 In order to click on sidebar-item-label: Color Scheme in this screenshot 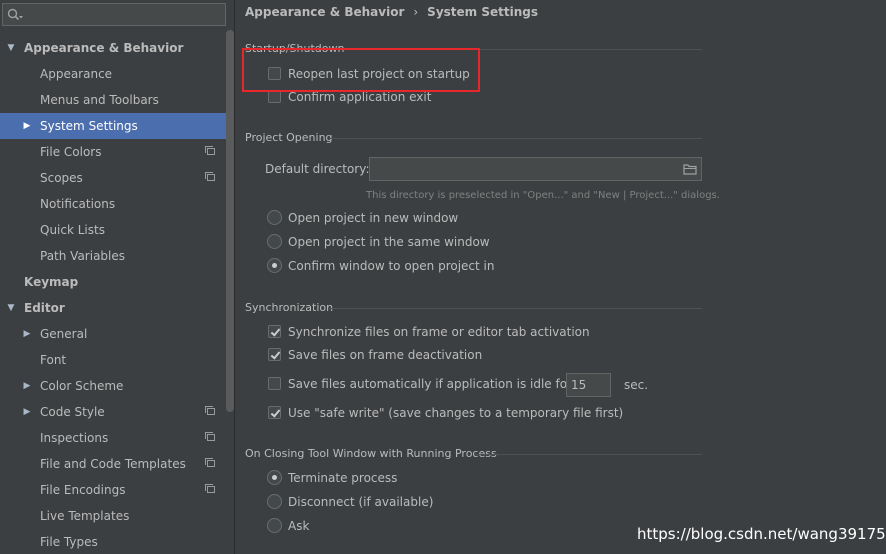, I will do `click(82, 386)`.